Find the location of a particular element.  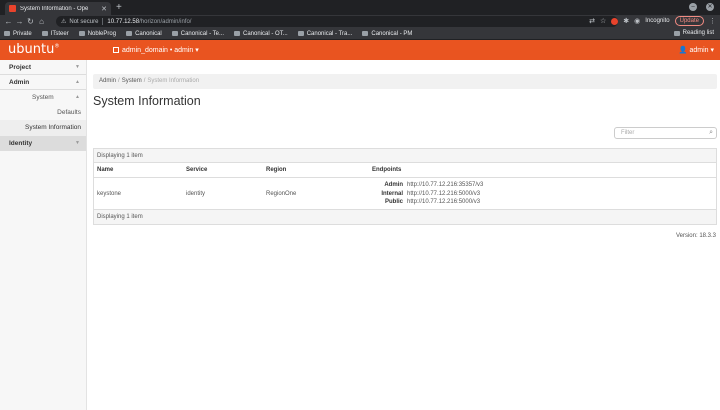

divider is located at coordinates (103, 21).